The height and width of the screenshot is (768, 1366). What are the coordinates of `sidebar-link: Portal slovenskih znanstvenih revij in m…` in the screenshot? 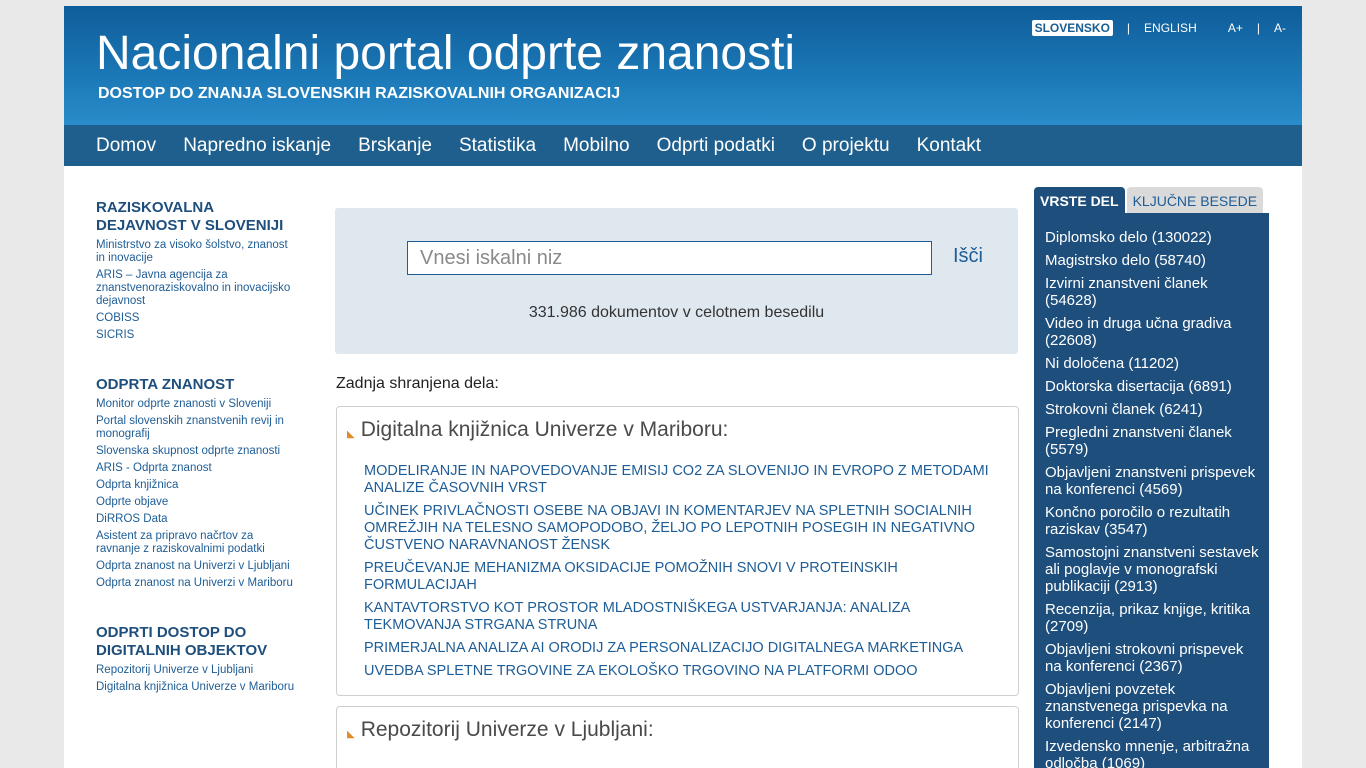 It's located at (196, 428).